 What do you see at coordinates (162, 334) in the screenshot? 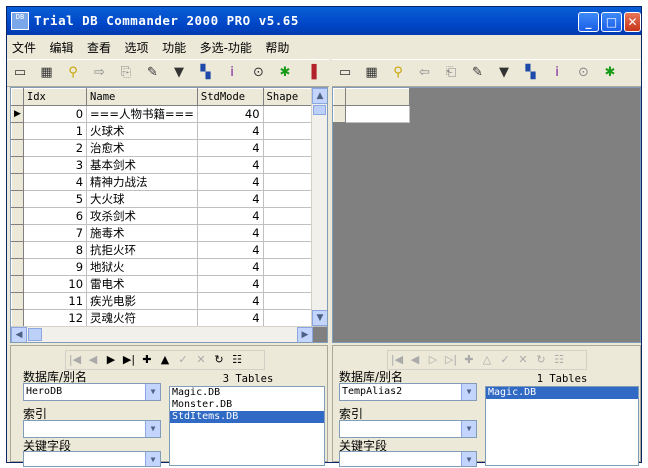
I see `horizontal-scrollbar: ◀ ▶` at bounding box center [162, 334].